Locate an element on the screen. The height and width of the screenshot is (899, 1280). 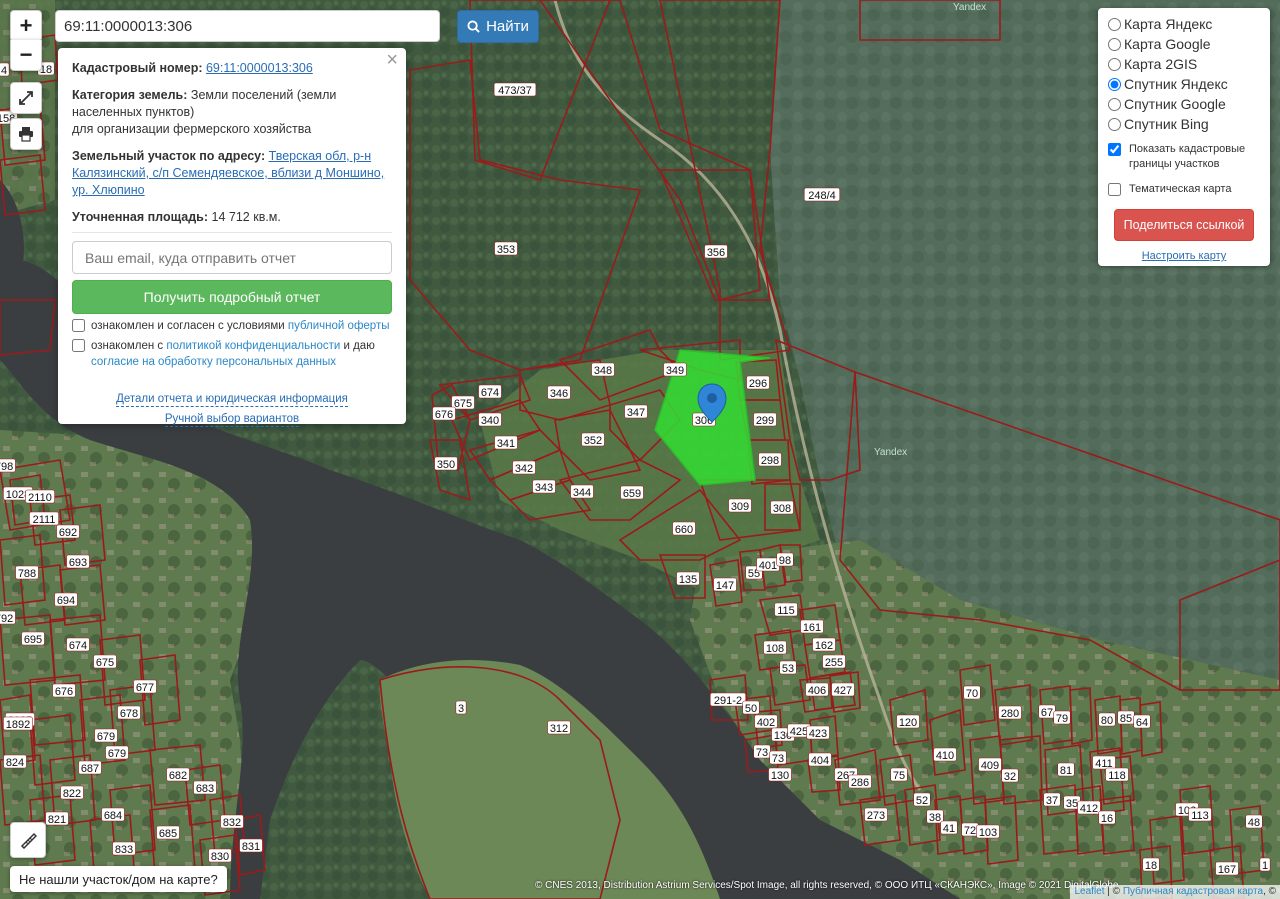
basemap-option: Спутник Яндекс is located at coordinates (1184, 84).